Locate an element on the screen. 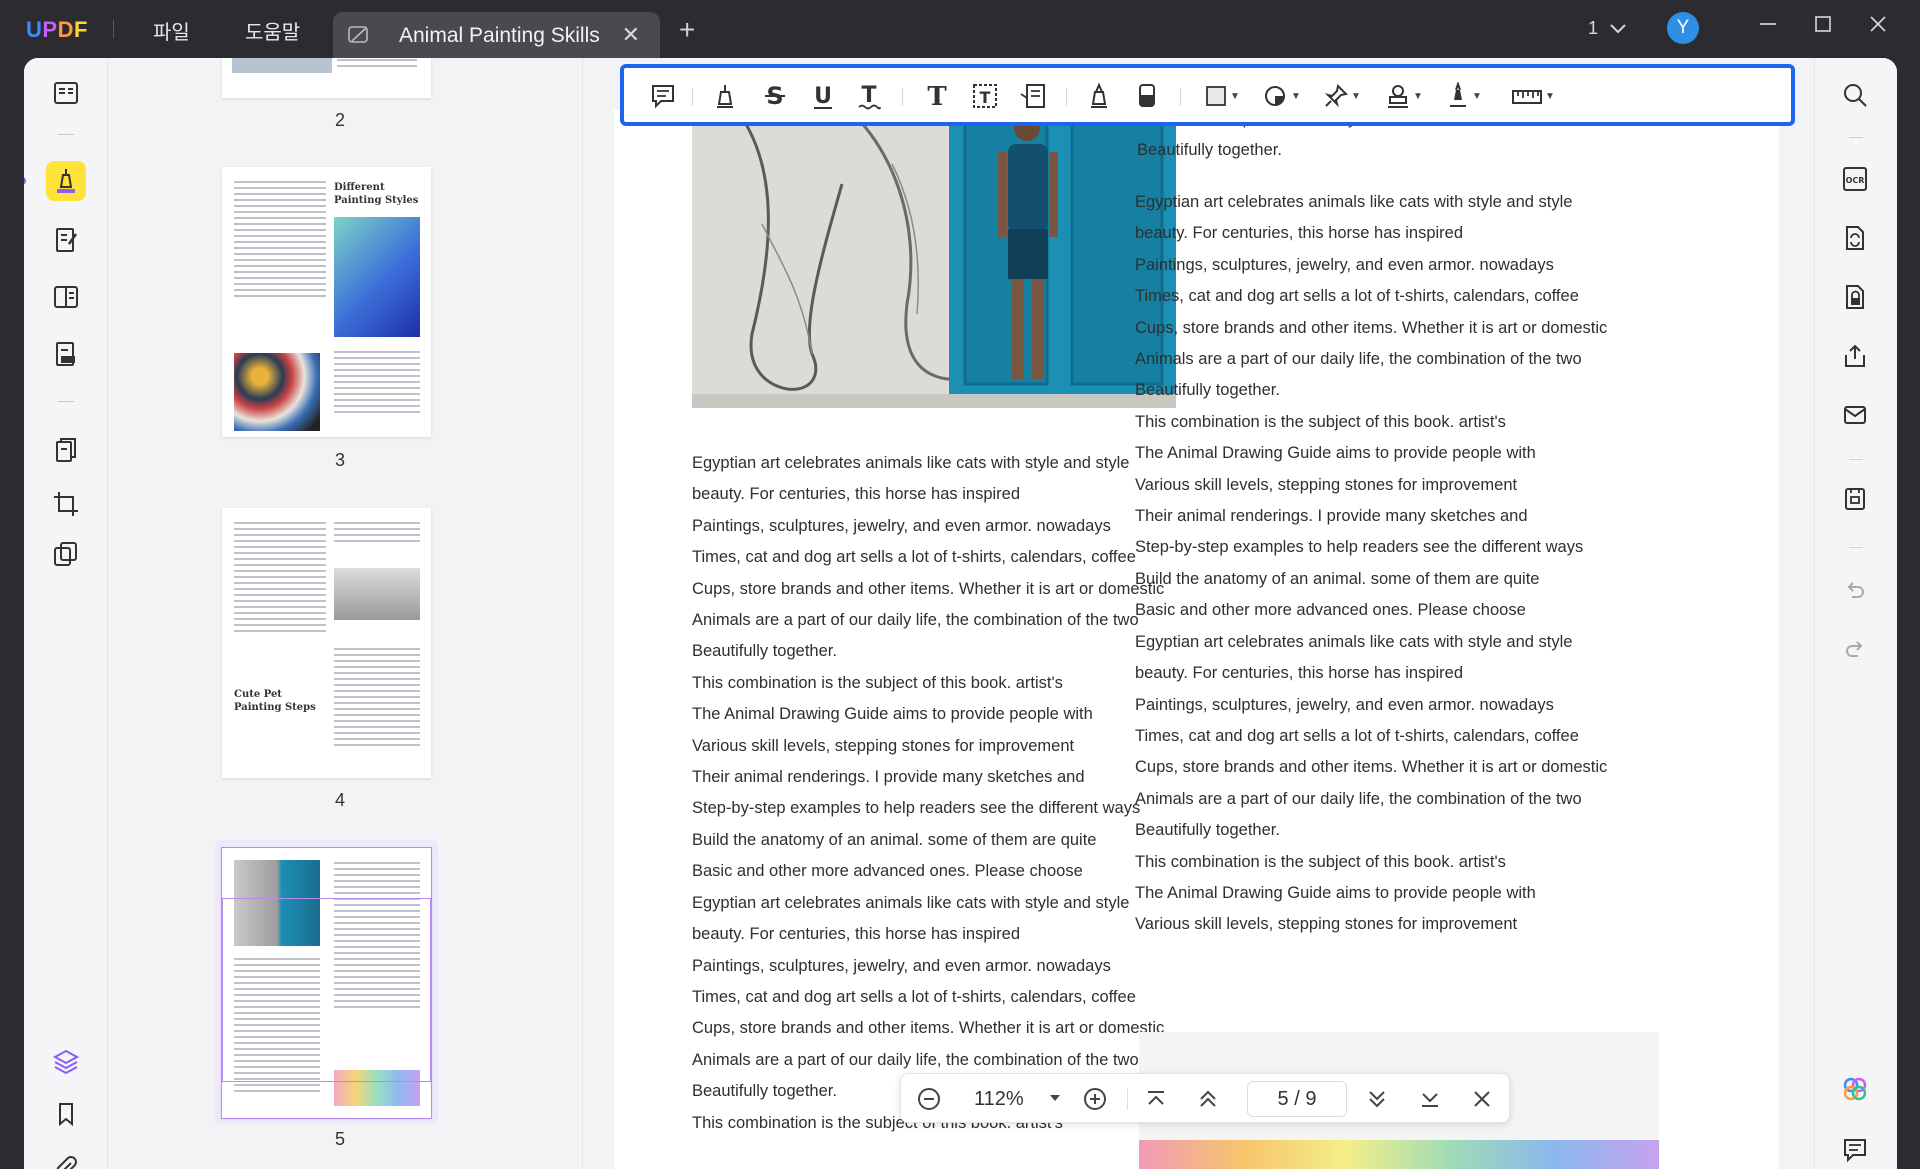 This screenshot has height=1169, width=1920. layers-button is located at coordinates (66, 1062).